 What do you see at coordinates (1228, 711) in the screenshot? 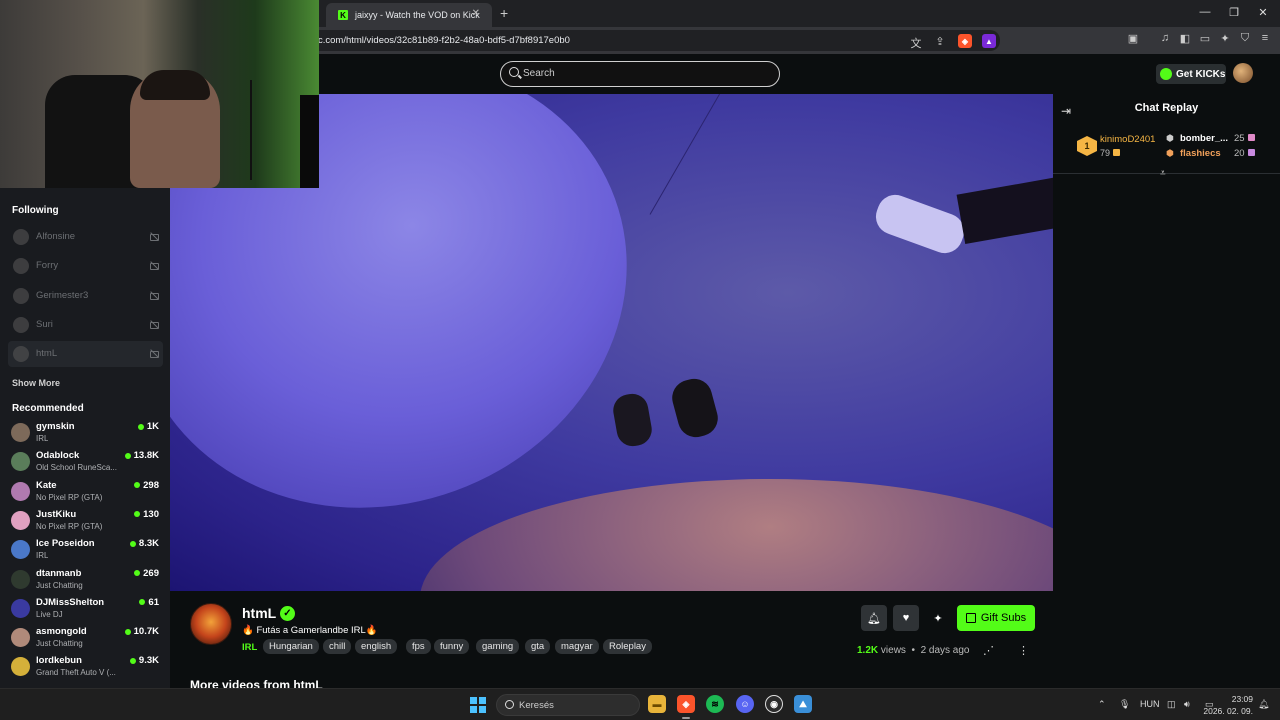
I see `clock-date: 2026. 02. 09.` at bounding box center [1228, 711].